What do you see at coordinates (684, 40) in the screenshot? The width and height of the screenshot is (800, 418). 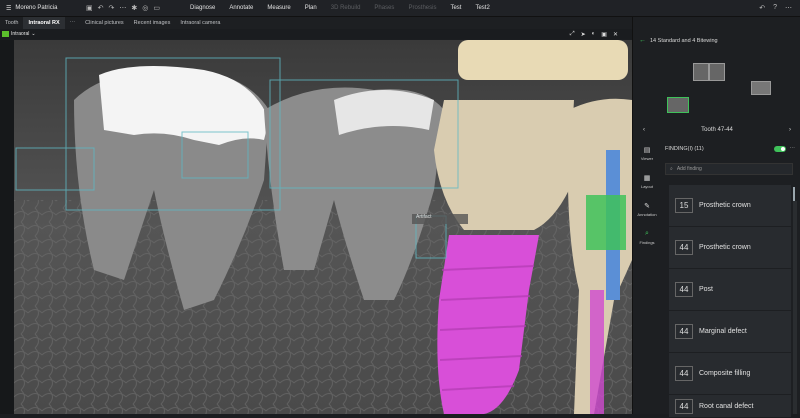 I see `series-title: 14 Standard and 4 Bitewing` at bounding box center [684, 40].